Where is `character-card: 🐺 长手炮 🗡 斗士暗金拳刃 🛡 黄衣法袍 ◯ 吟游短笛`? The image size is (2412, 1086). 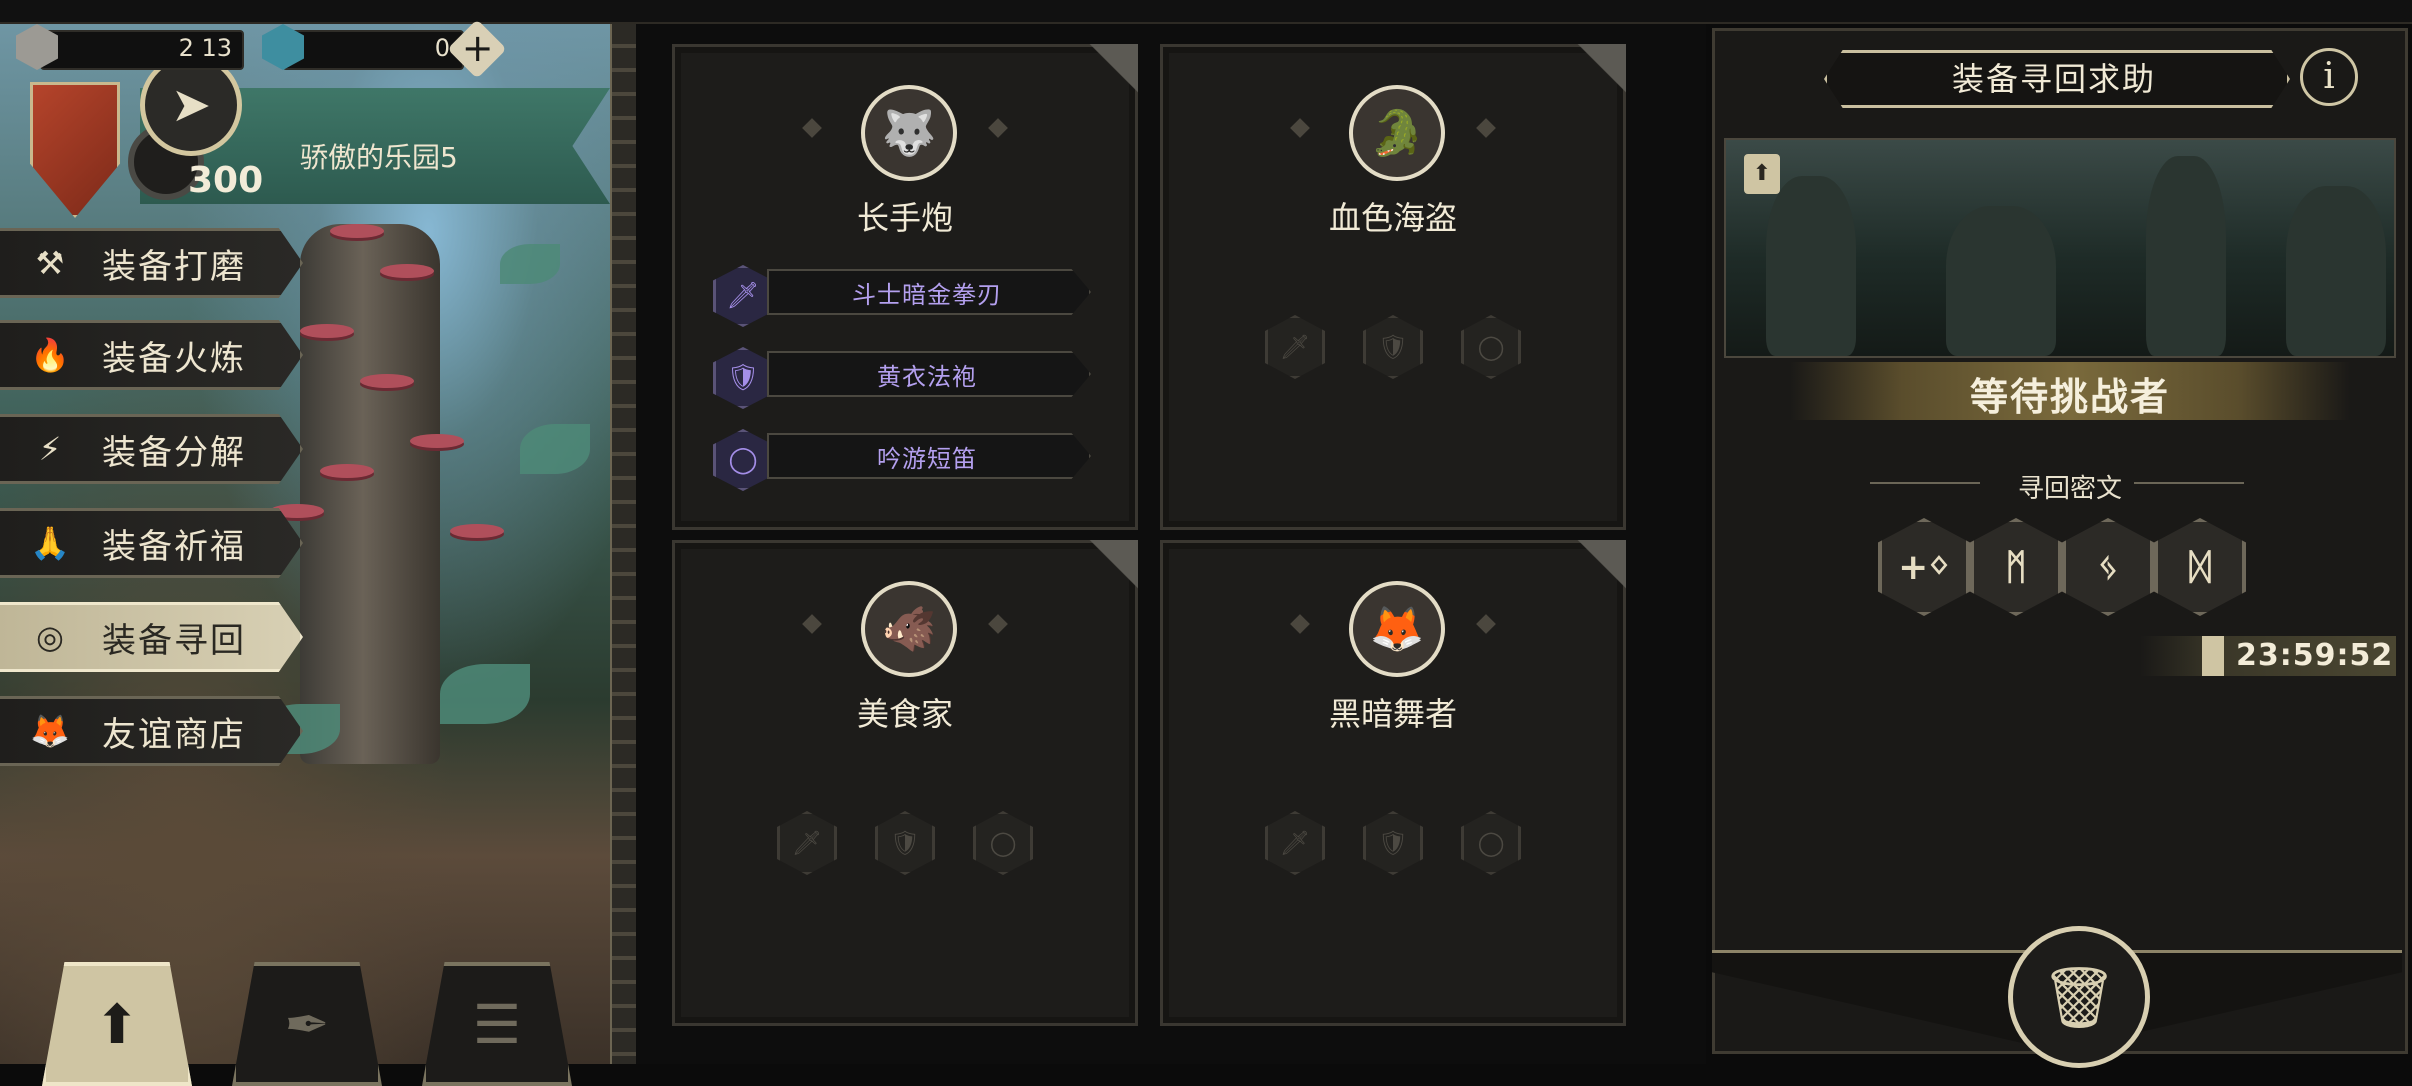 character-card: 🐺 长手炮 🗡 斗士暗金拳刃 🛡 黄衣法袍 ◯ 吟游短笛 is located at coordinates (905, 287).